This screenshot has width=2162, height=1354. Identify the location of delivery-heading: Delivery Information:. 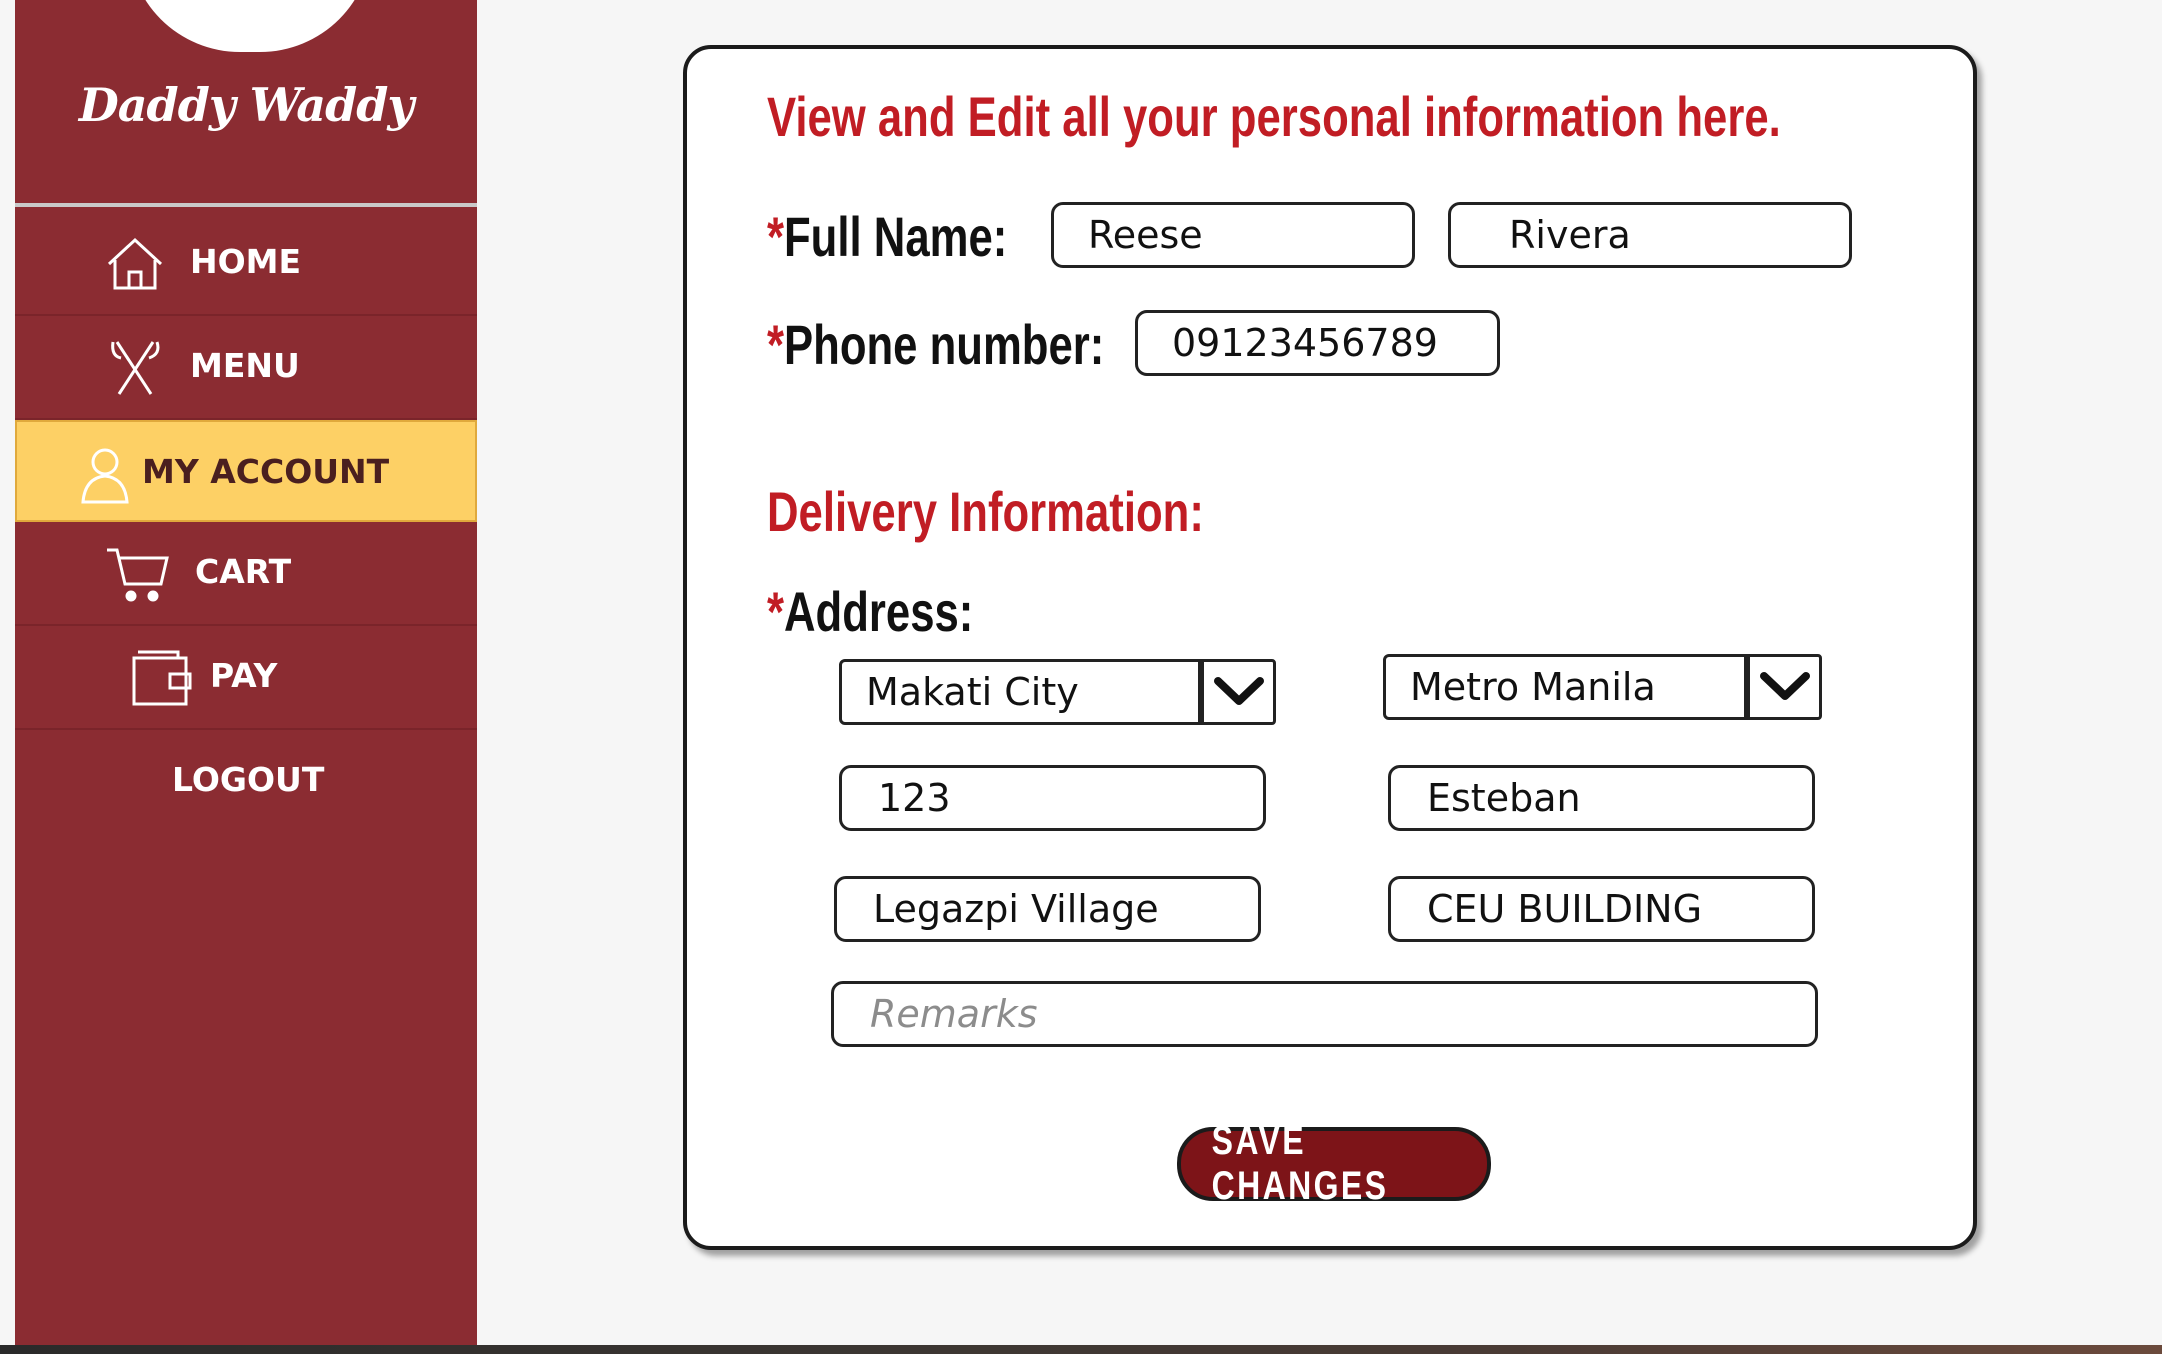
(985, 511).